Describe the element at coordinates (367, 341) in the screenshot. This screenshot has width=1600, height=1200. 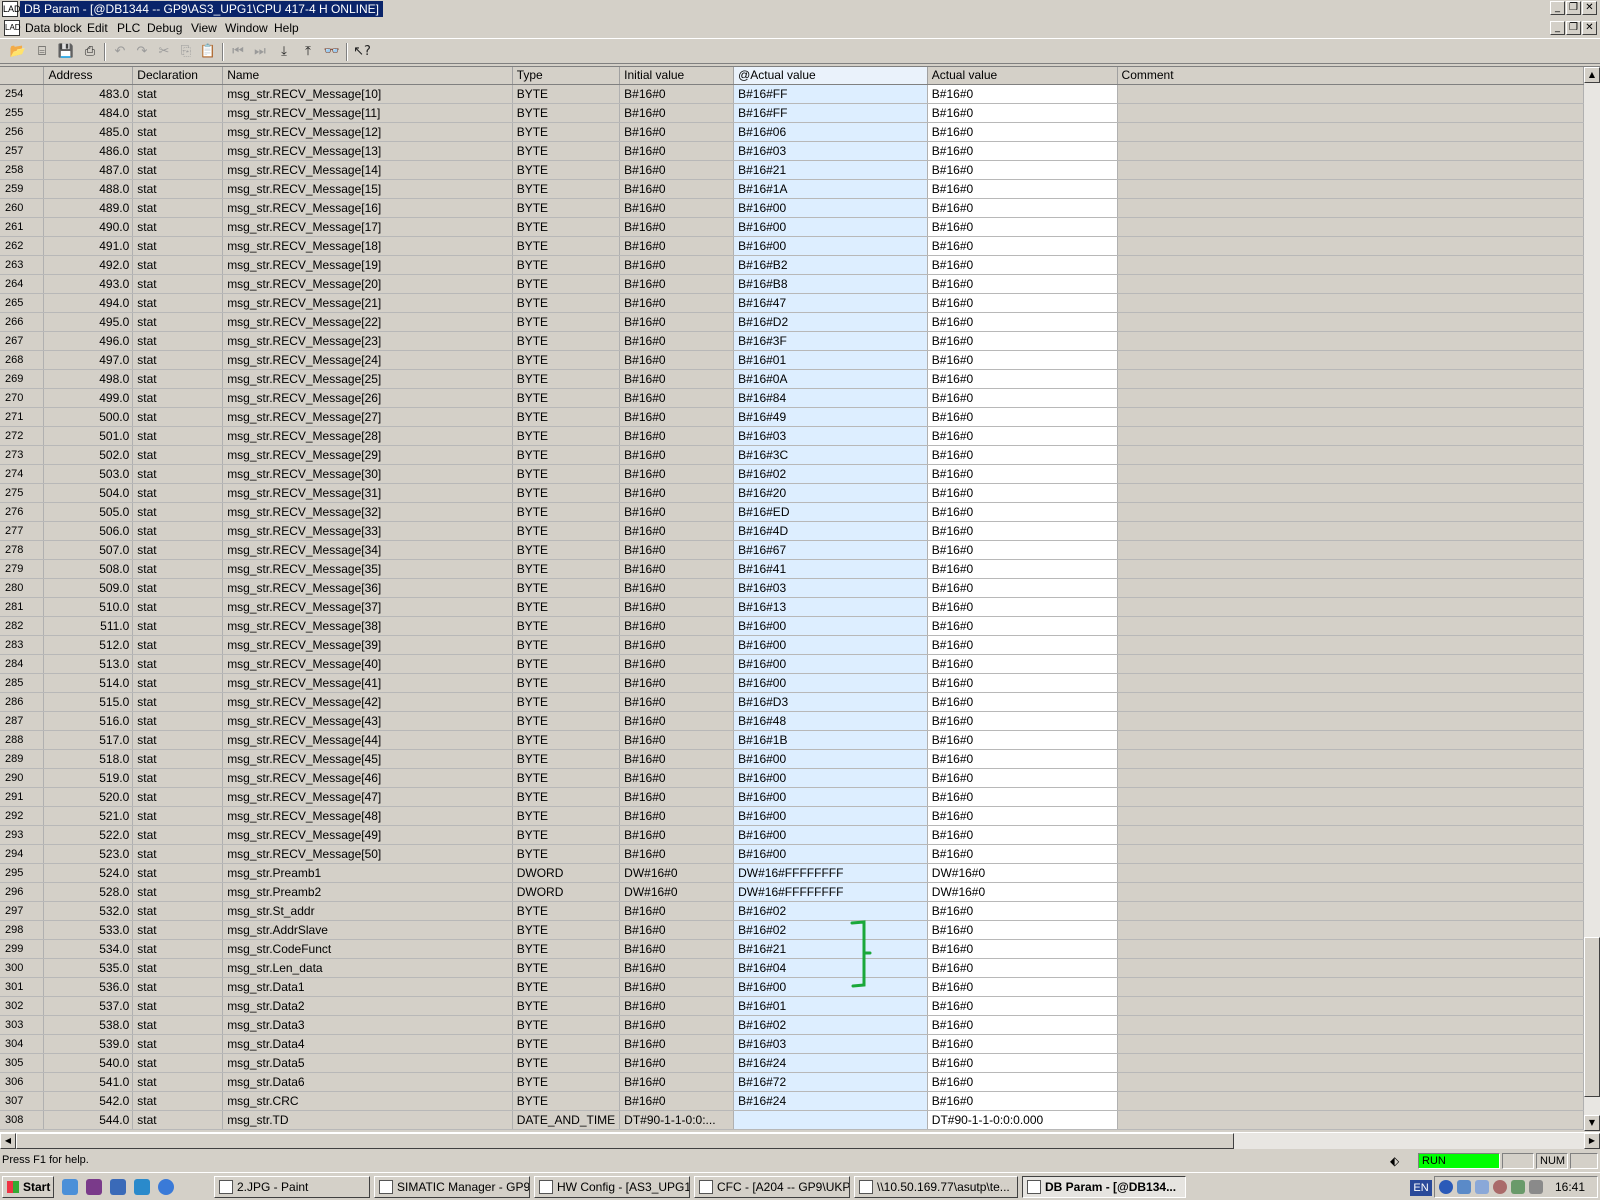
I see `cell-name: msg_str.RECV_Message[23]` at that location.